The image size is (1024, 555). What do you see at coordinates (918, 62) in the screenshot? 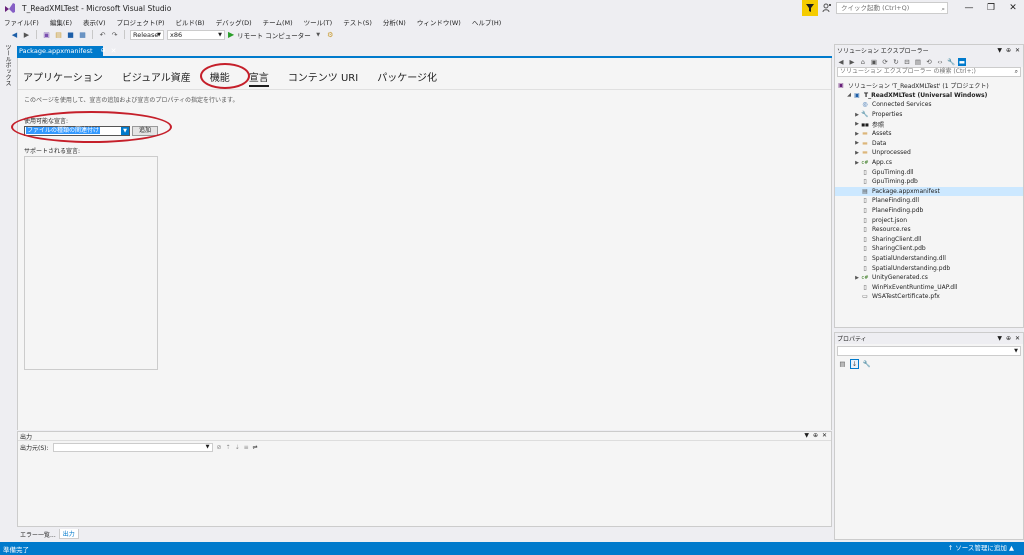
I see `show-all-files-icon: ▤` at bounding box center [918, 62].